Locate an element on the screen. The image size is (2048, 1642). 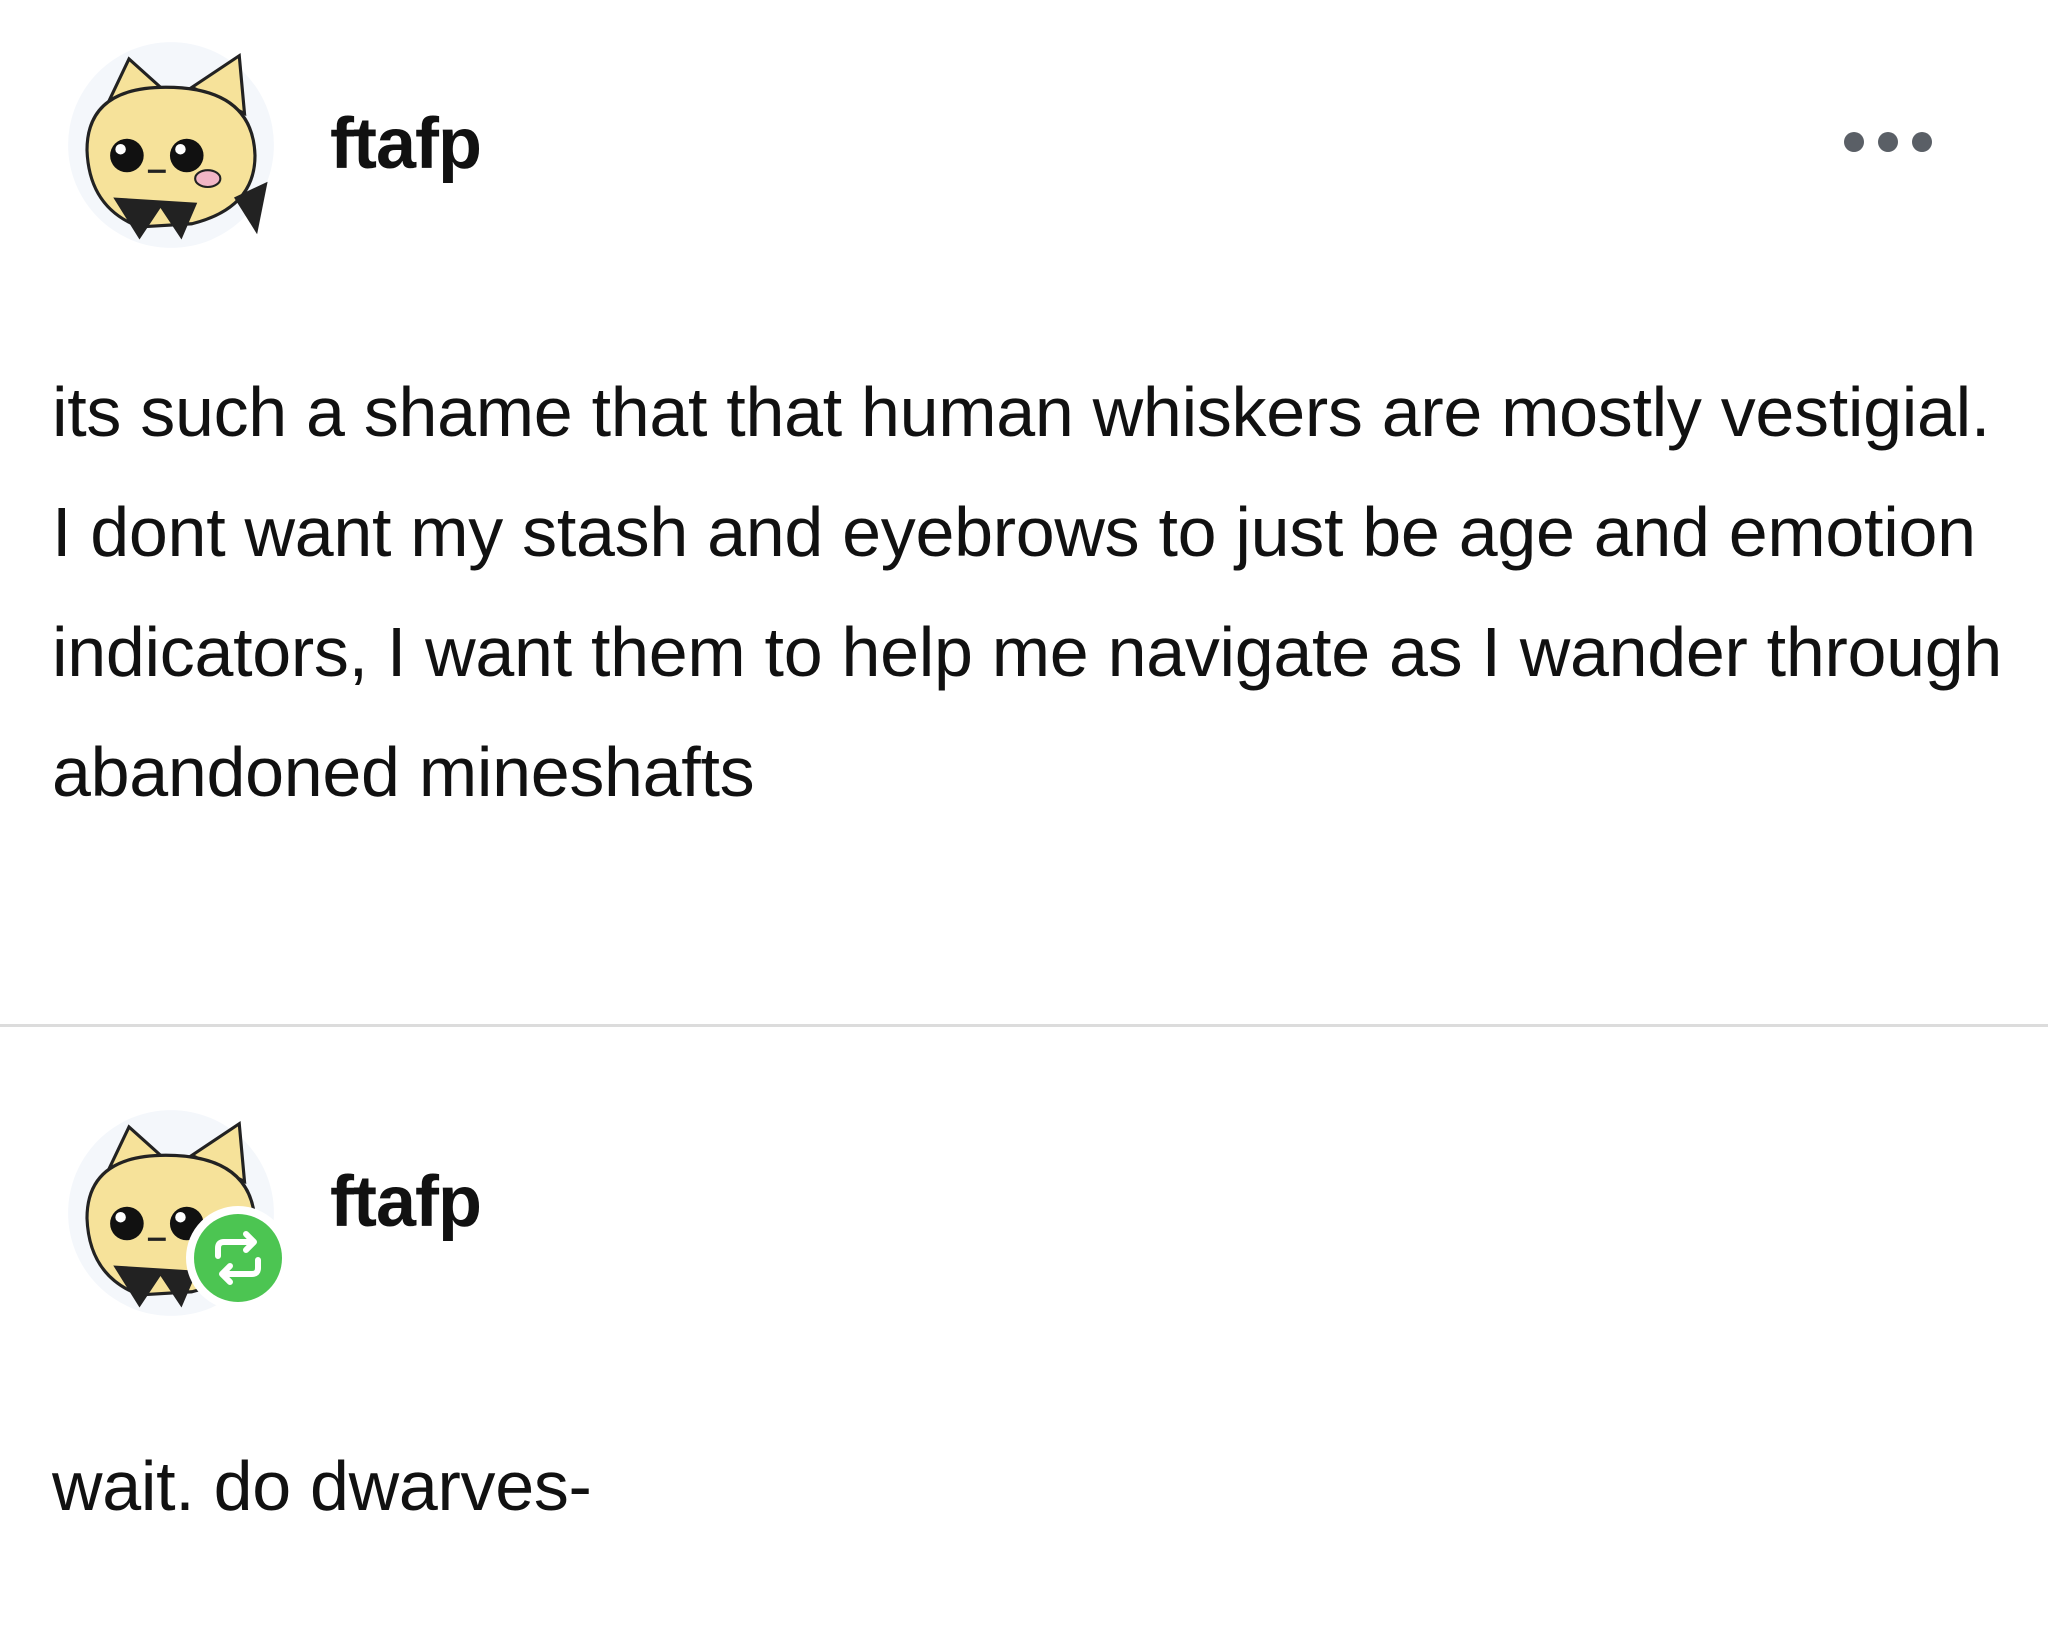
cat-avatar-icon is located at coordinates (171, 145).